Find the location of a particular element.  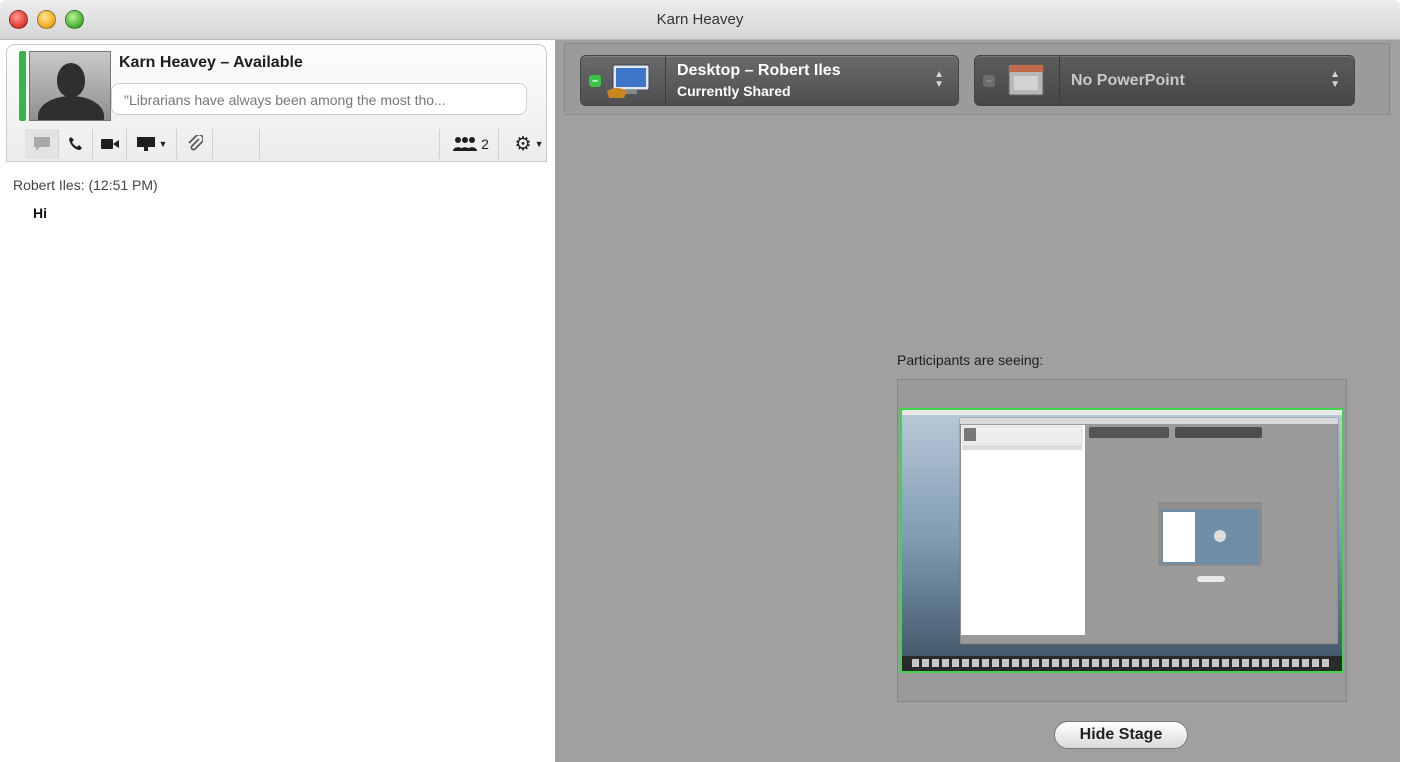

contact-status: Available is located at coordinates (268, 62).